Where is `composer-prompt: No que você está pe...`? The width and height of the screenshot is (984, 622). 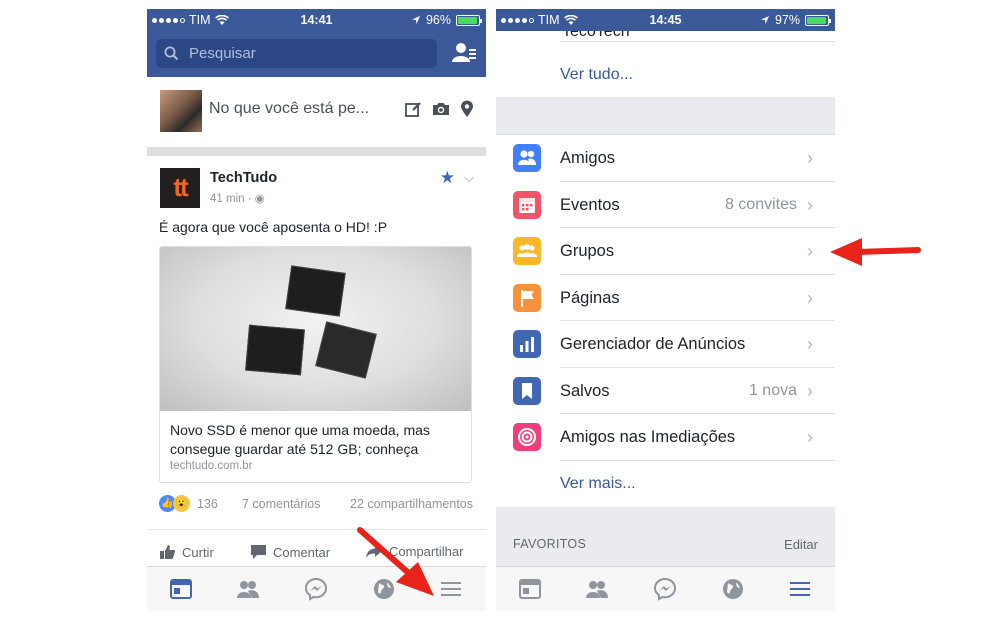
composer-prompt: No que você está pe... is located at coordinates (289, 108).